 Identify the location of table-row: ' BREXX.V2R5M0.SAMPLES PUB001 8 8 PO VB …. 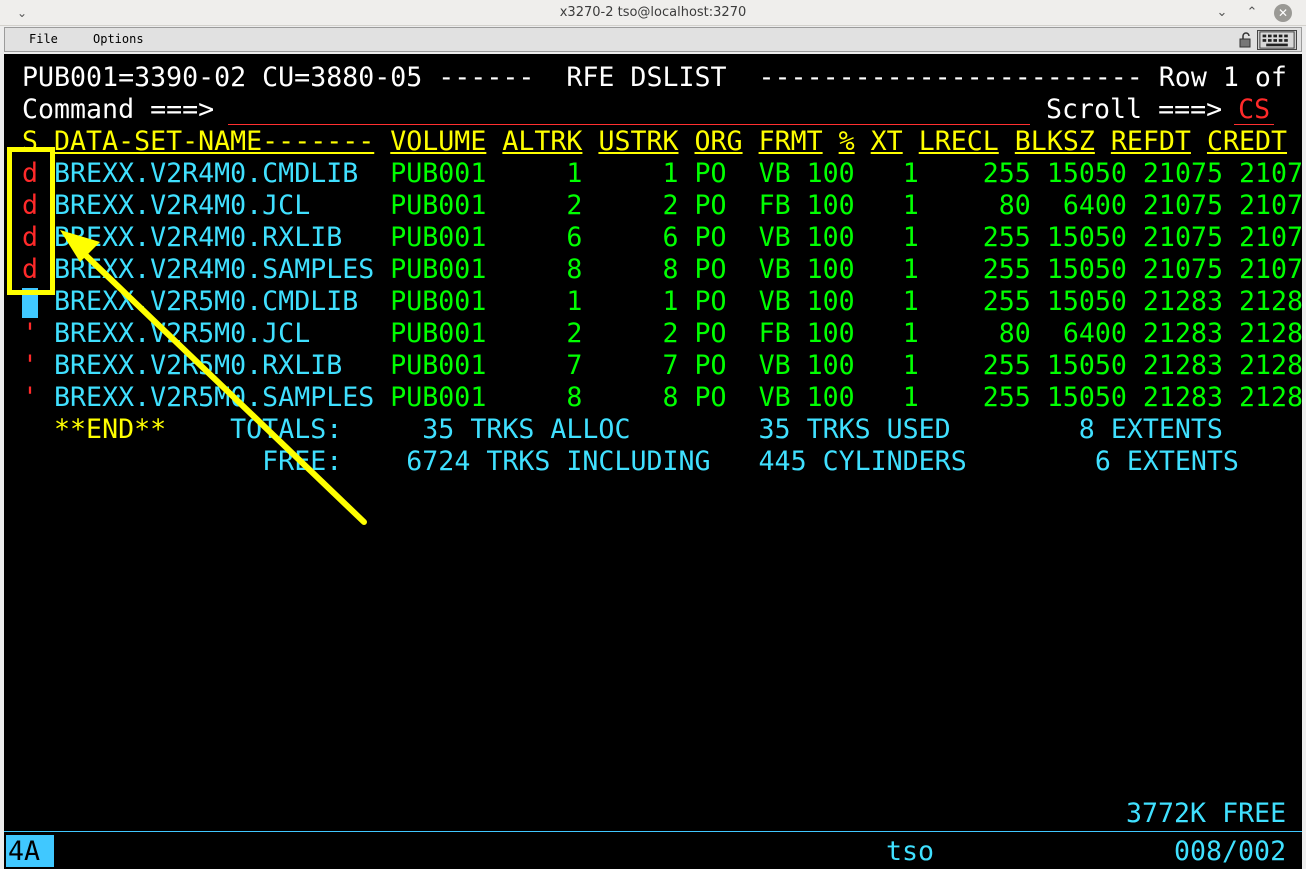
(662, 398).